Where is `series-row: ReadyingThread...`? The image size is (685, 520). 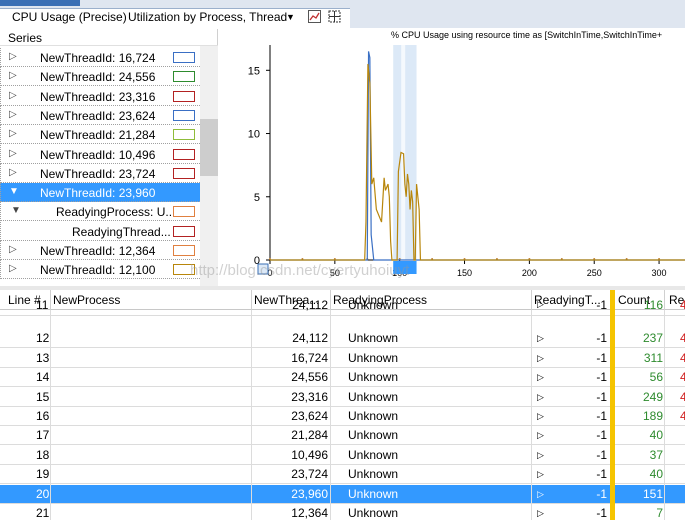
series-row: ReadyingThread... is located at coordinates (100, 231).